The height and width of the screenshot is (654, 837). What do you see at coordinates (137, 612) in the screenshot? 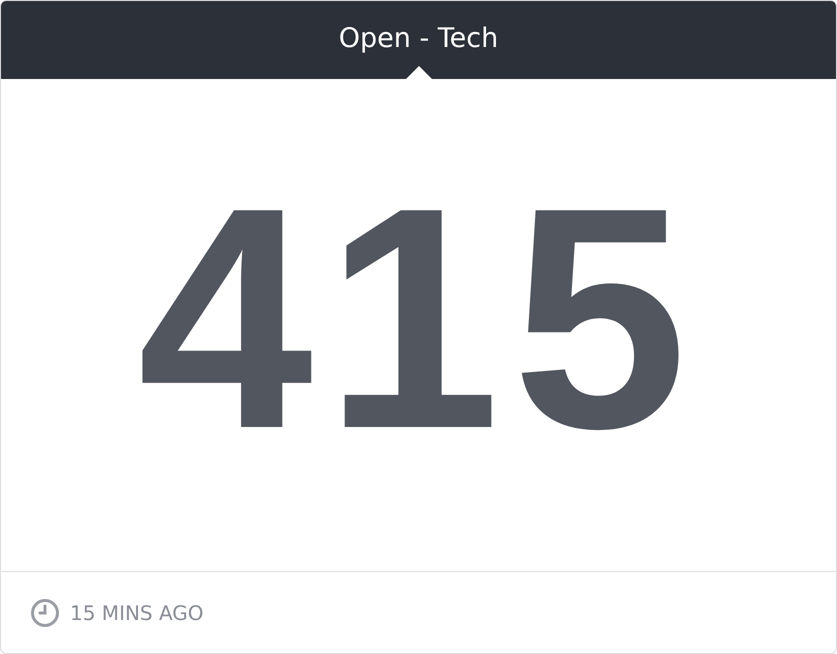
I see `updated-time: 15 MINS AGO` at bounding box center [137, 612].